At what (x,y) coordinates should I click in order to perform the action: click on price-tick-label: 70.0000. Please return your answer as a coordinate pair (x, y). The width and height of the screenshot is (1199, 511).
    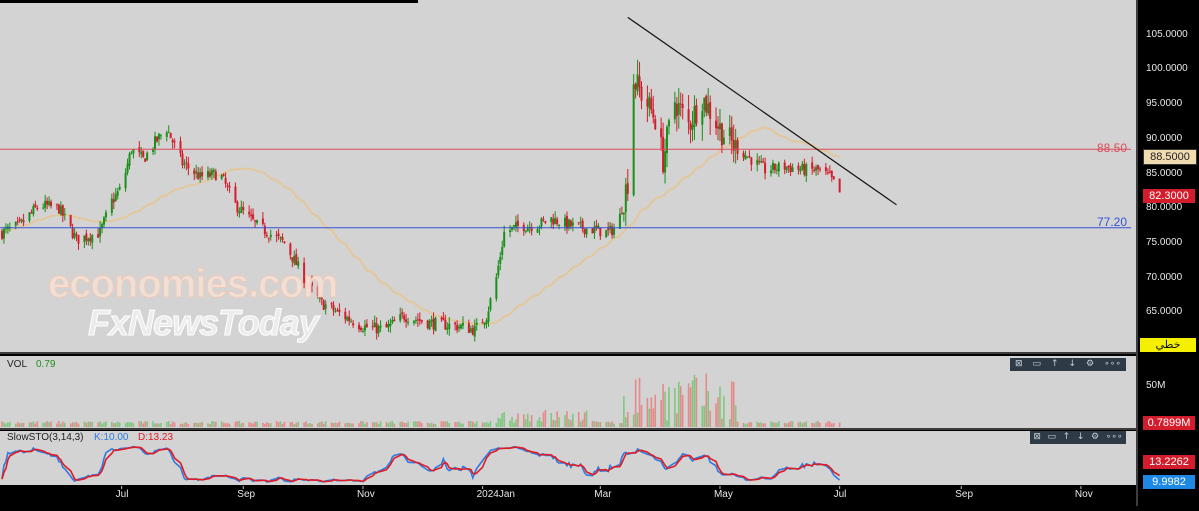
    Looking at the image, I should click on (1164, 277).